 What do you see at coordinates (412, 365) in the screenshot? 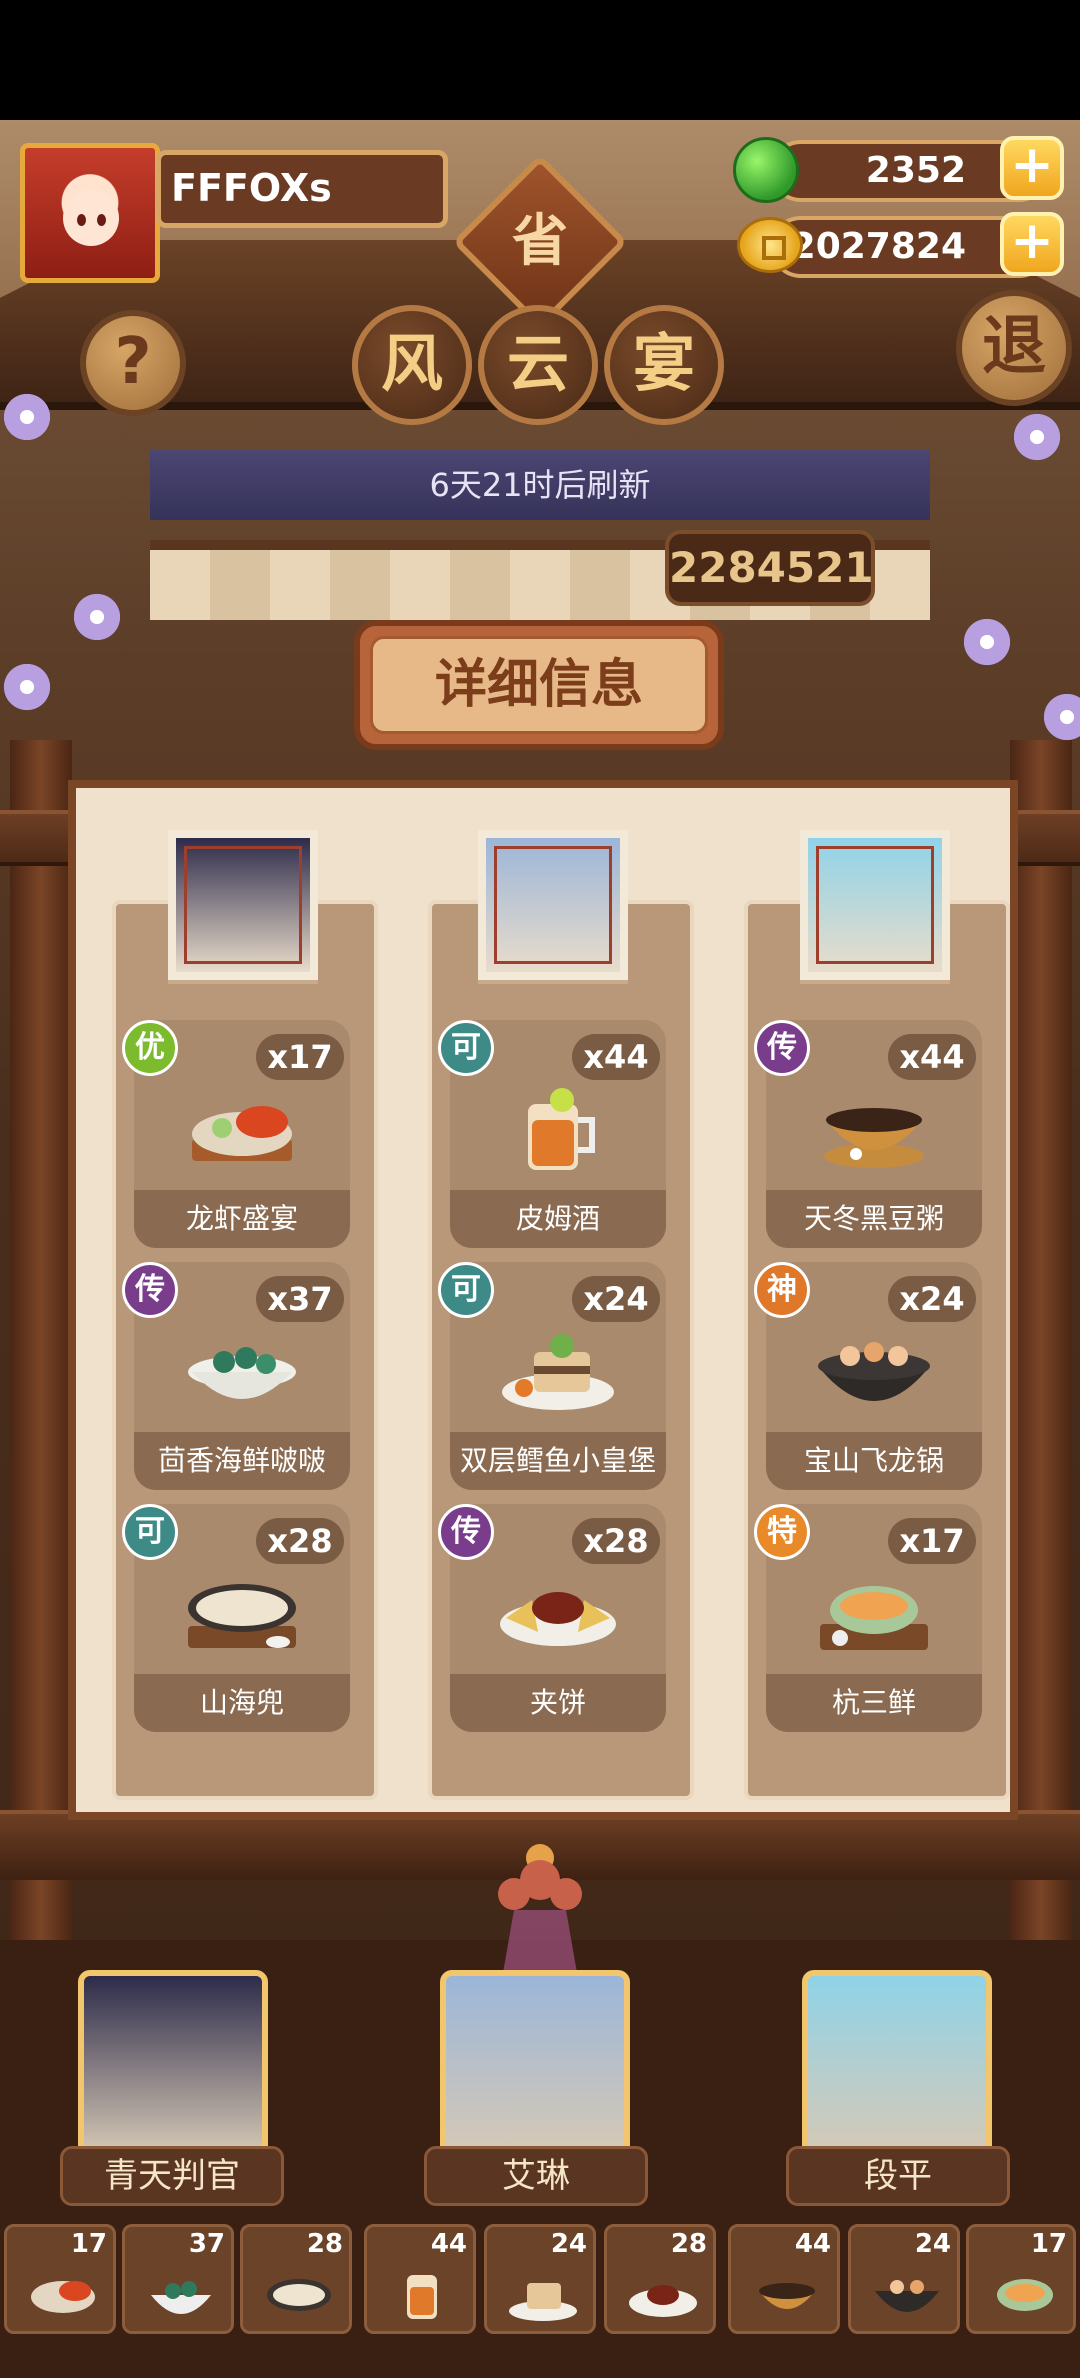
I see `title-char-1: 风` at bounding box center [412, 365].